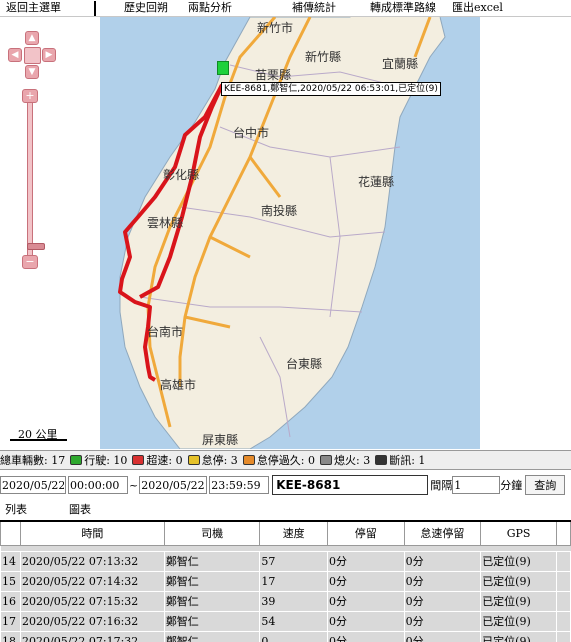 This screenshot has height=642, width=571. Describe the element at coordinates (279, 210) in the screenshot. I see `city-nantou: 南投縣` at that location.